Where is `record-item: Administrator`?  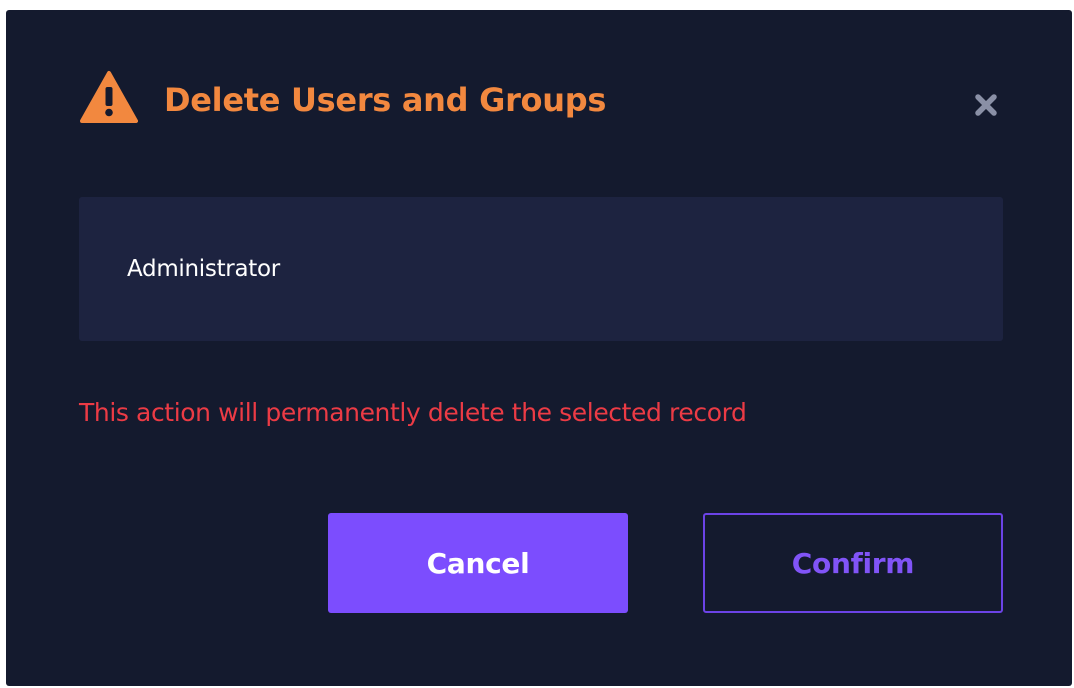
record-item: Administrator is located at coordinates (203, 269).